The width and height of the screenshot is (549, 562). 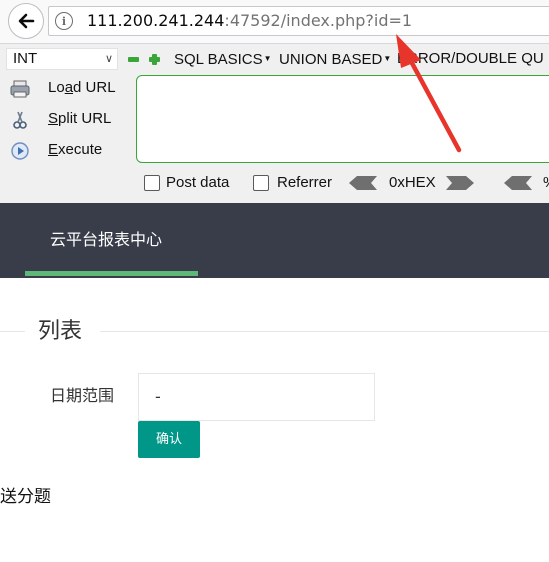 What do you see at coordinates (108, 59) in the screenshot?
I see `chevron-down-icon: ∨` at bounding box center [108, 59].